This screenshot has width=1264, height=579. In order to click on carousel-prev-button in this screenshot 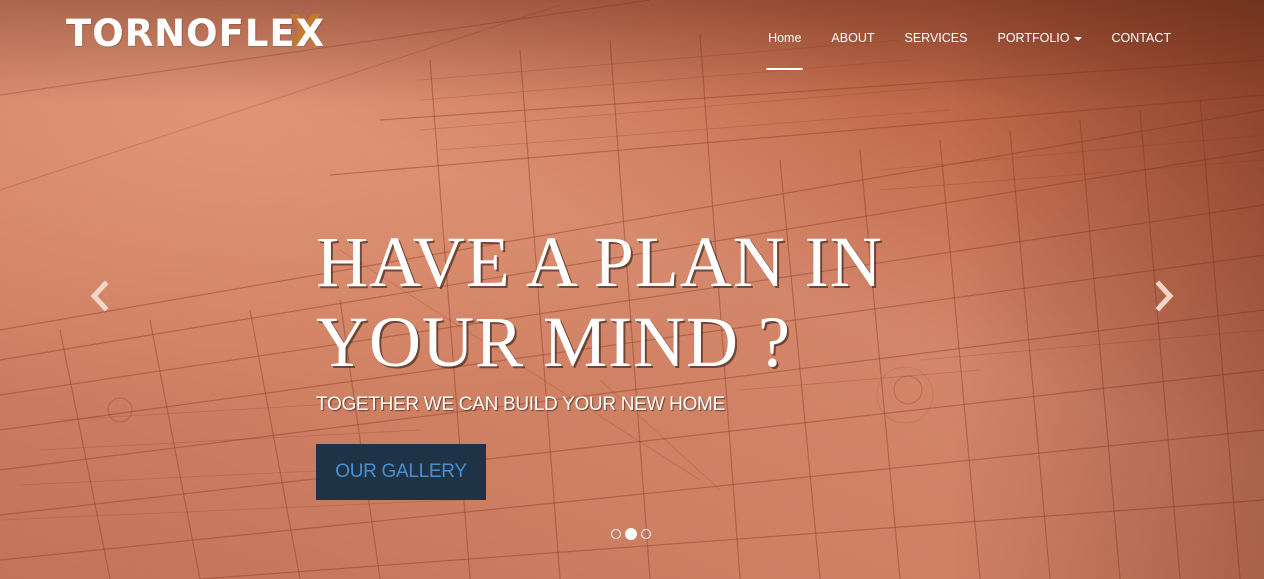, I will do `click(99, 296)`.